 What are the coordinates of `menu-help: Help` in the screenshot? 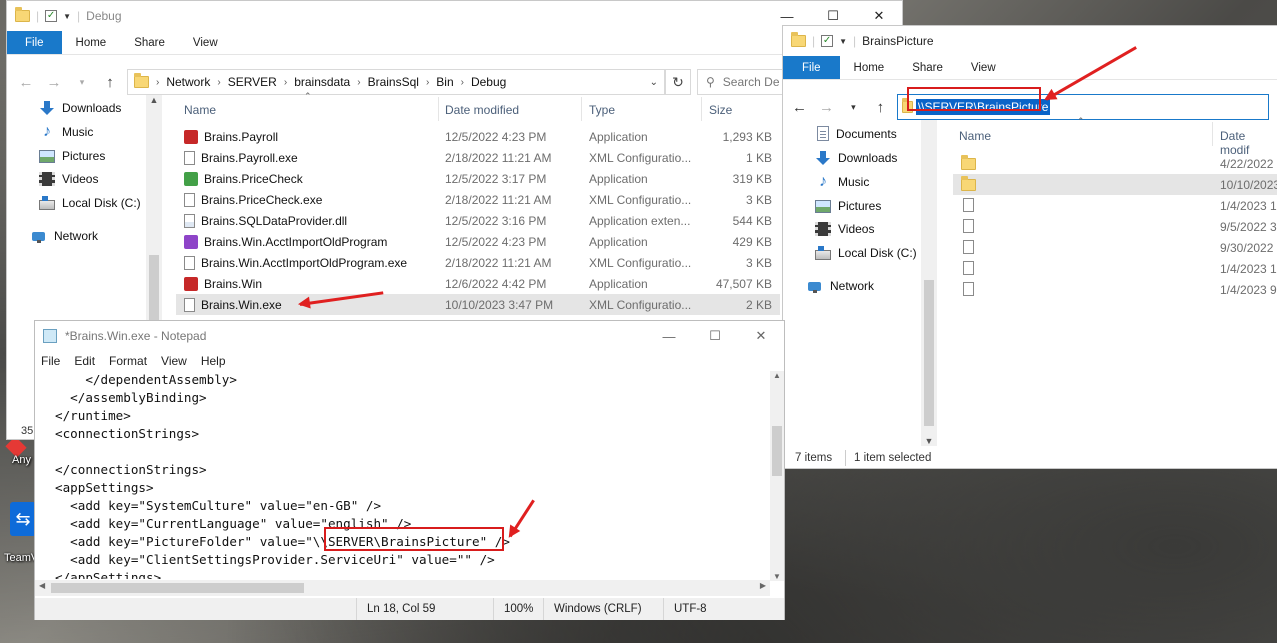 It's located at (213, 361).